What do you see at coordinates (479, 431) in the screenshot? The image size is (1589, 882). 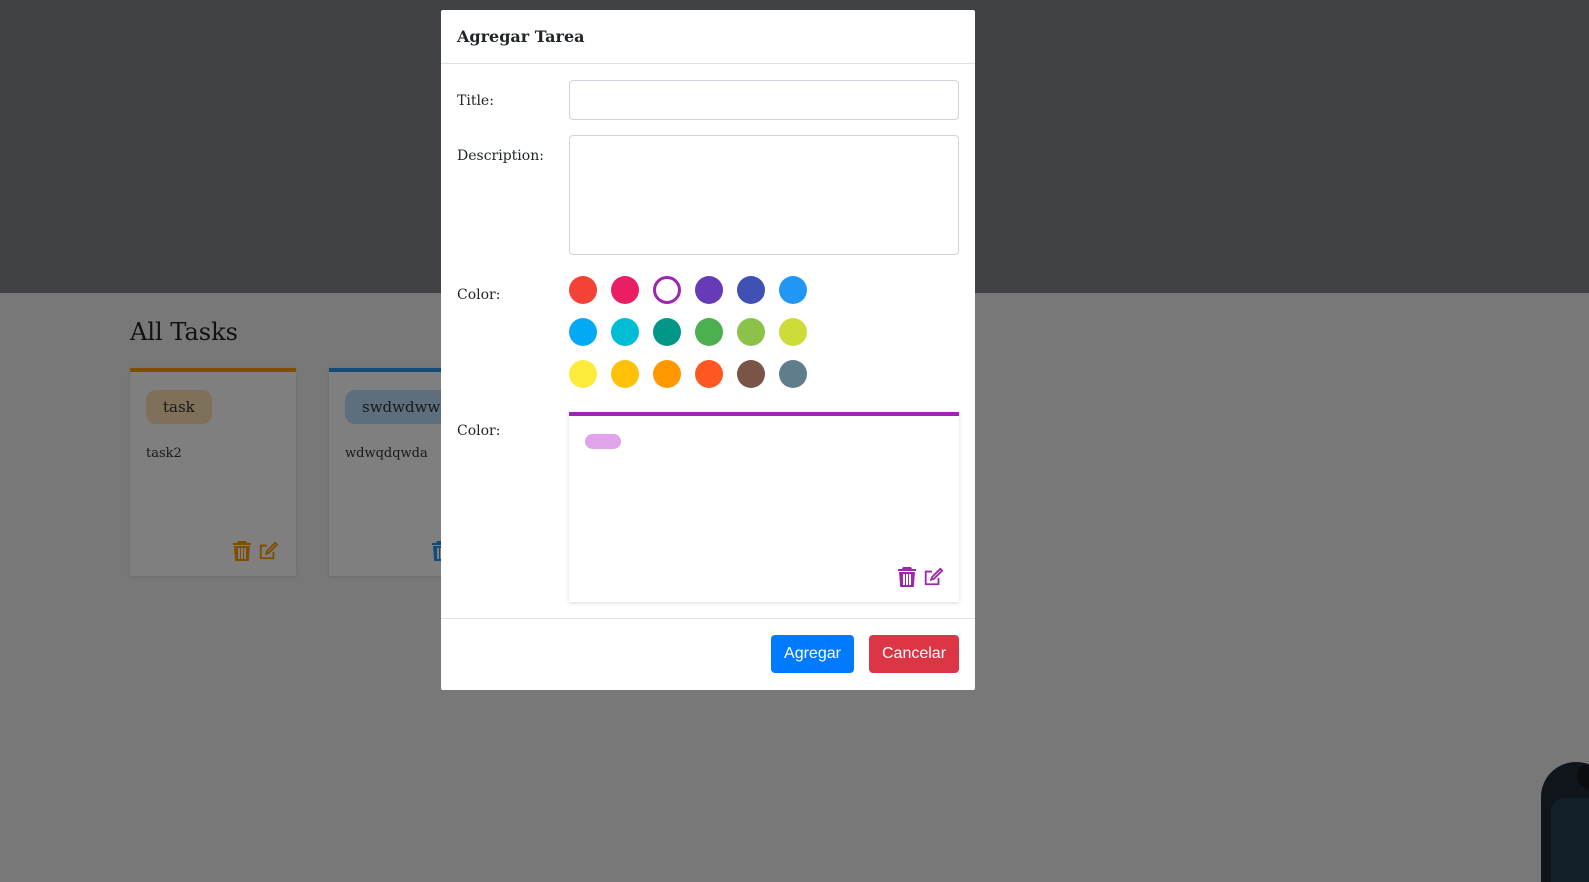 I see `preview-label: Color:` at bounding box center [479, 431].